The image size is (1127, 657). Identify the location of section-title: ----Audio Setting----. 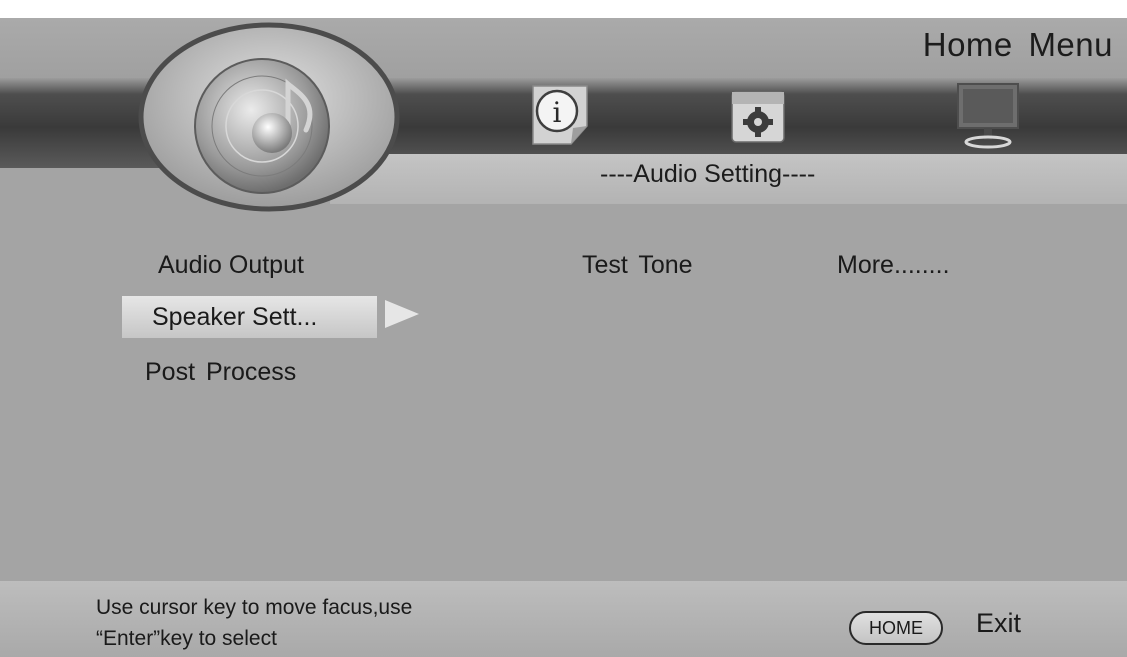
(708, 174).